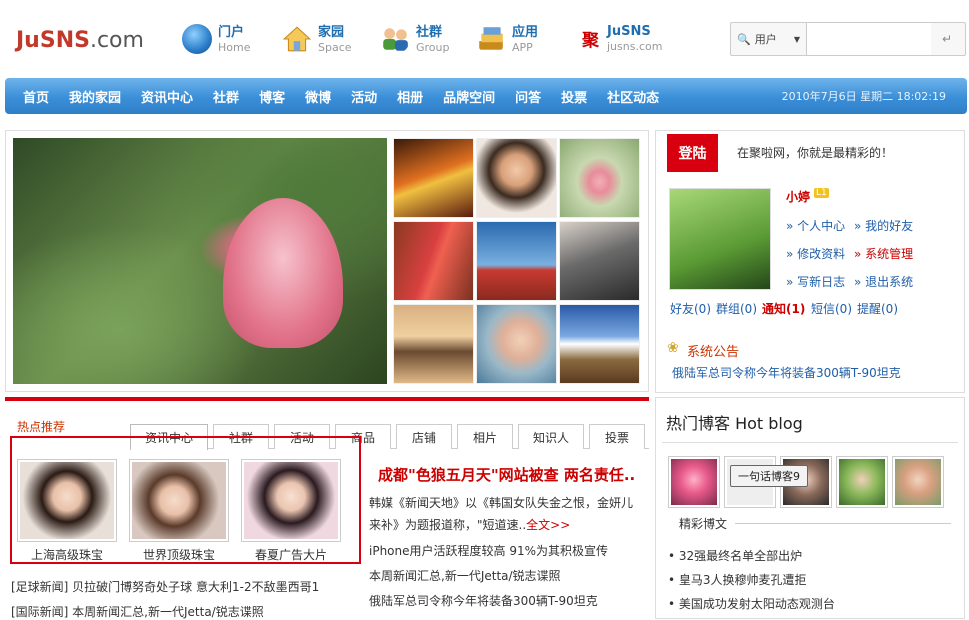 This screenshot has width=969, height=620. What do you see at coordinates (617, 436) in the screenshot?
I see `tab-vote: 投票` at bounding box center [617, 436].